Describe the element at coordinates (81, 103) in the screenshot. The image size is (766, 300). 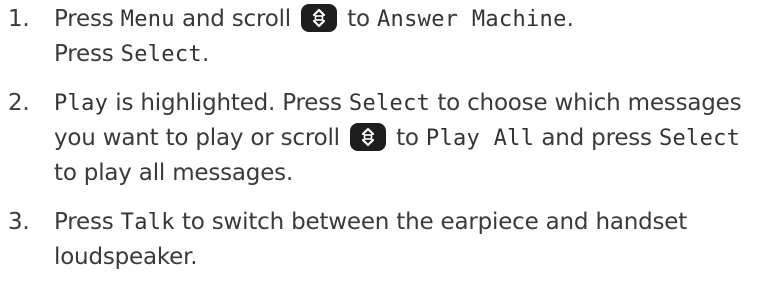
I see `display-text-play: Play` at that location.